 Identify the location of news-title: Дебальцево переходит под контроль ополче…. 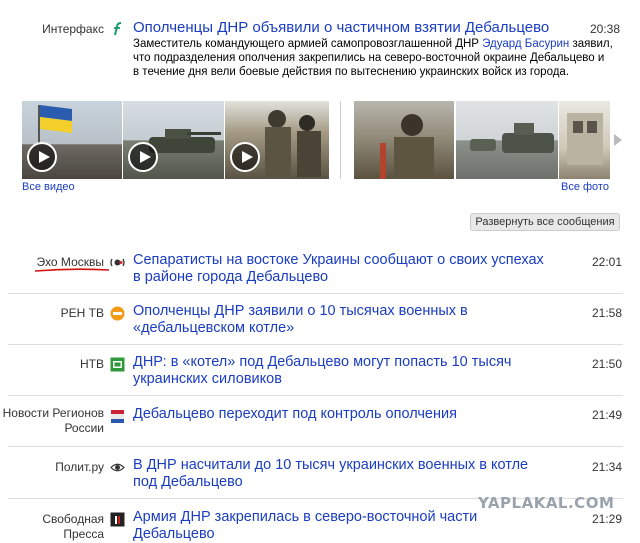
(343, 414).